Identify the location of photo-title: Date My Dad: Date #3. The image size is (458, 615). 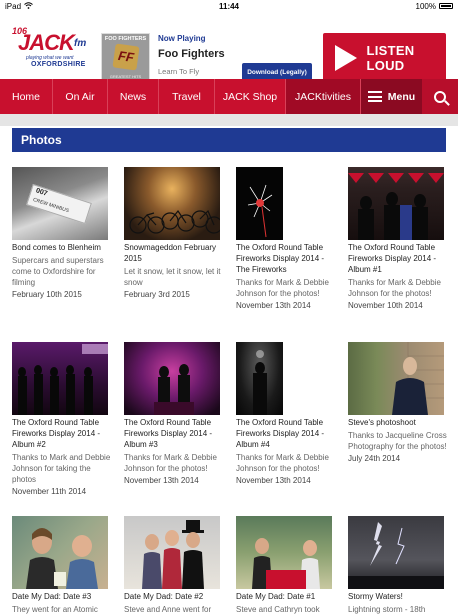
(62, 596).